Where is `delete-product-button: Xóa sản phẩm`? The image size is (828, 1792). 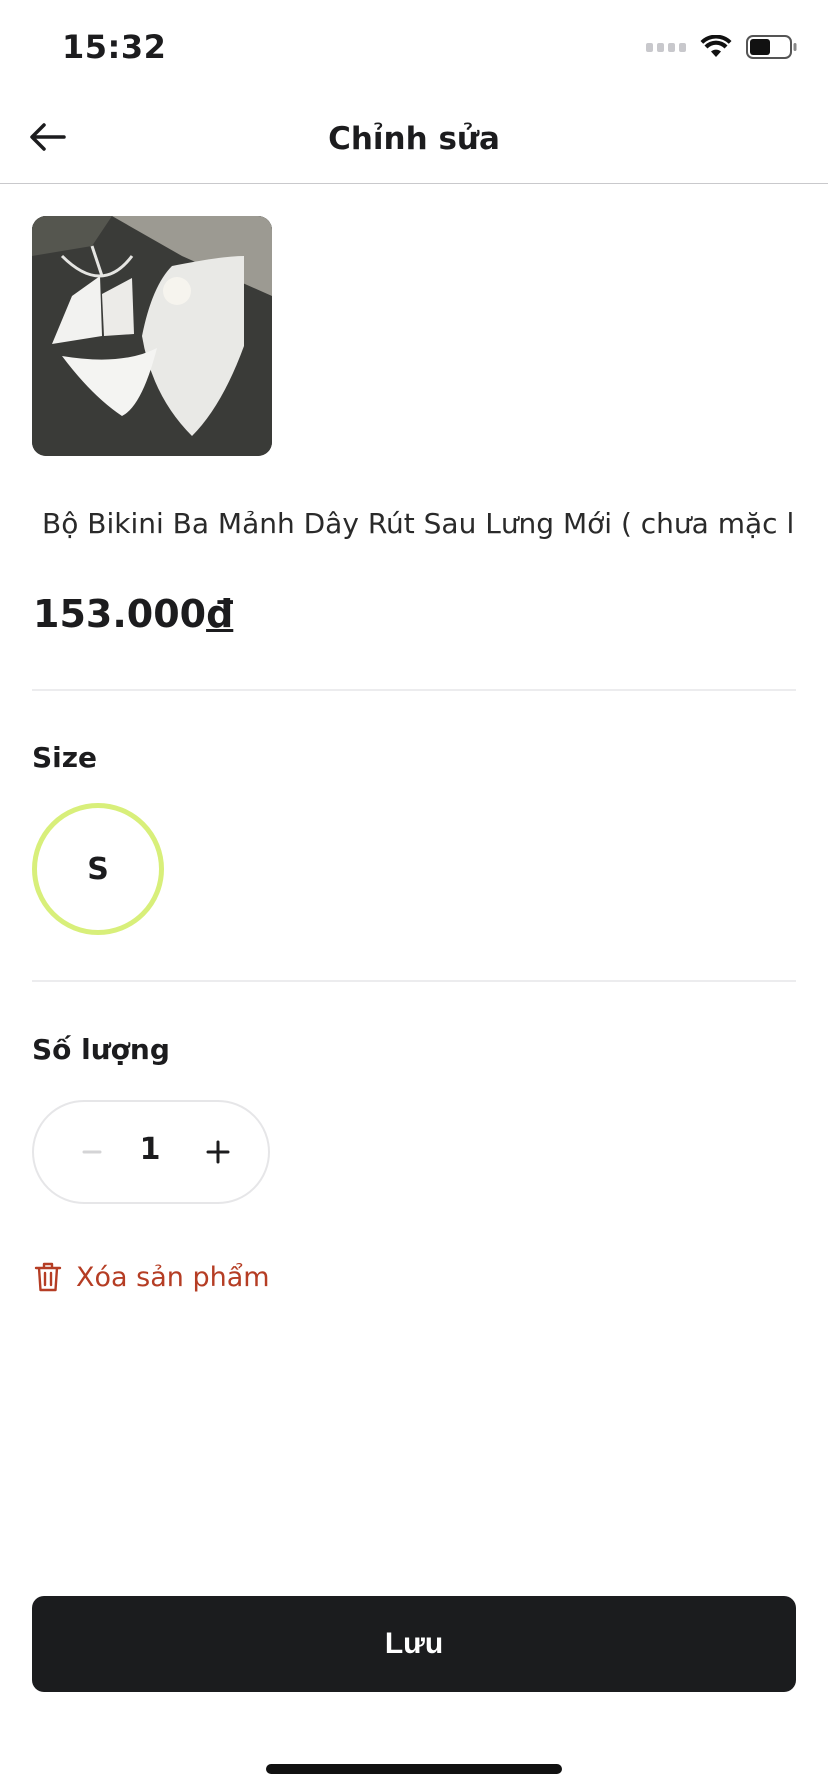
delete-product-button: Xóa sản phẩm is located at coordinates (152, 1277).